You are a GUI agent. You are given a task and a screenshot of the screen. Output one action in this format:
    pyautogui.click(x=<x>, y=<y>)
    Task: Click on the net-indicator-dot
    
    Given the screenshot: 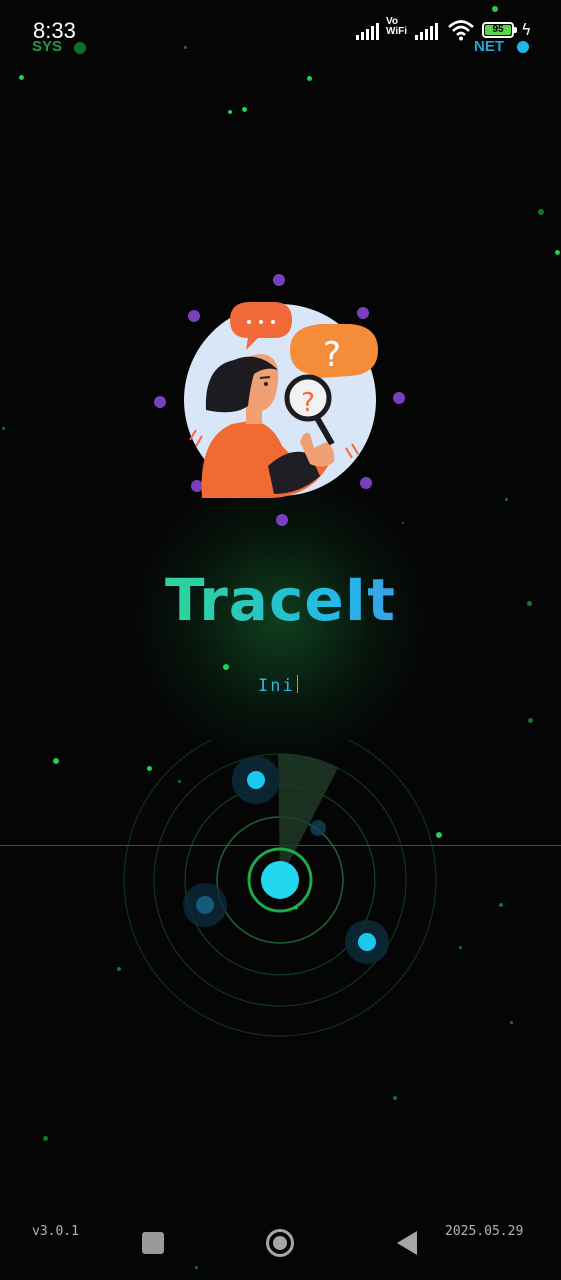 What is the action you would take?
    pyautogui.click(x=523, y=47)
    